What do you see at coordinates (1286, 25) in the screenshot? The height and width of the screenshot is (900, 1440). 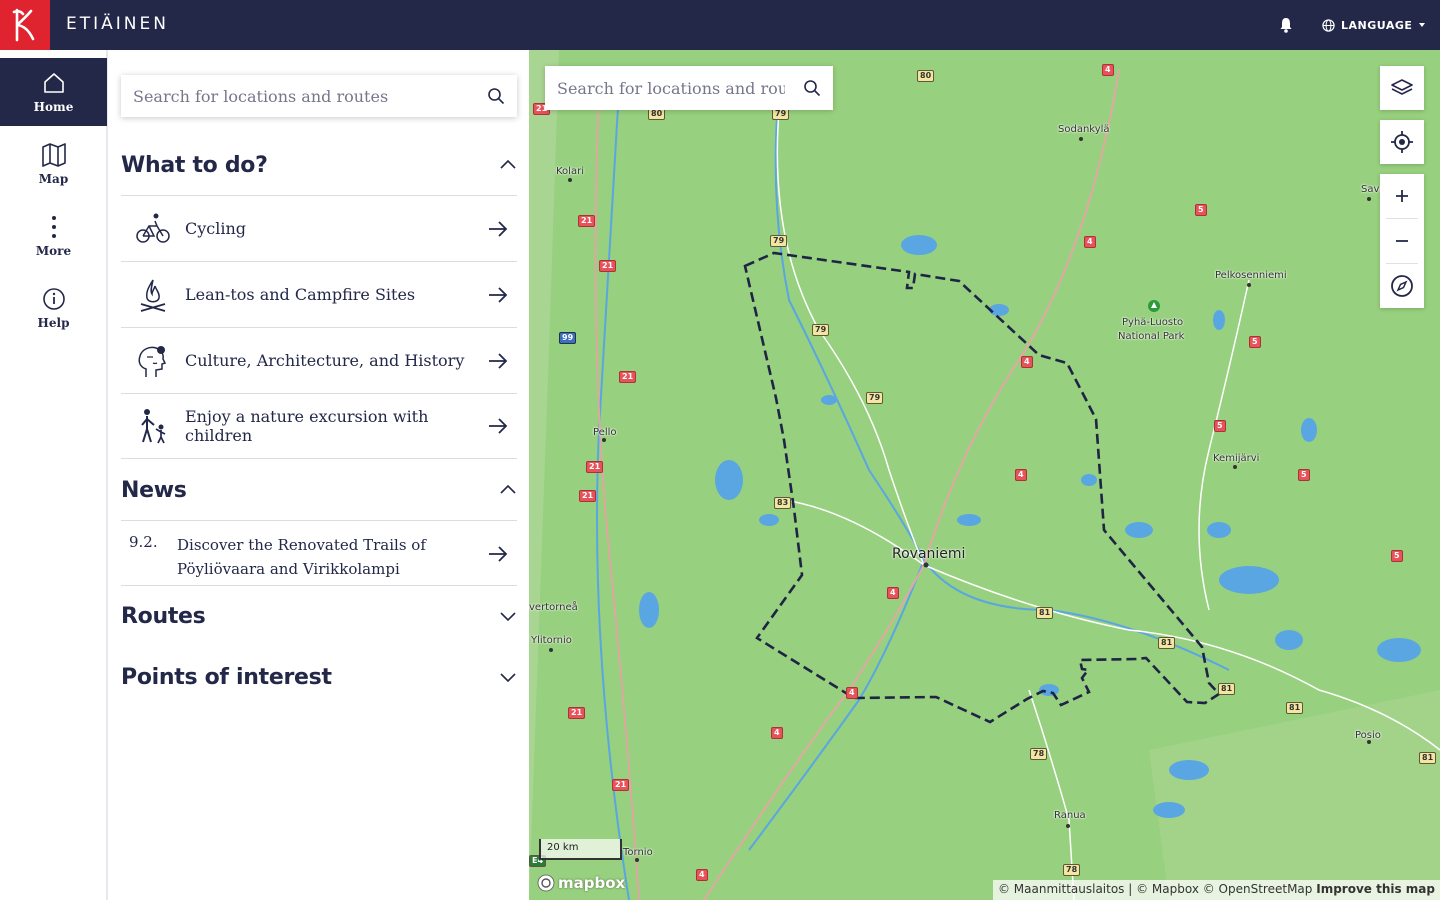 I see `bell-icon` at bounding box center [1286, 25].